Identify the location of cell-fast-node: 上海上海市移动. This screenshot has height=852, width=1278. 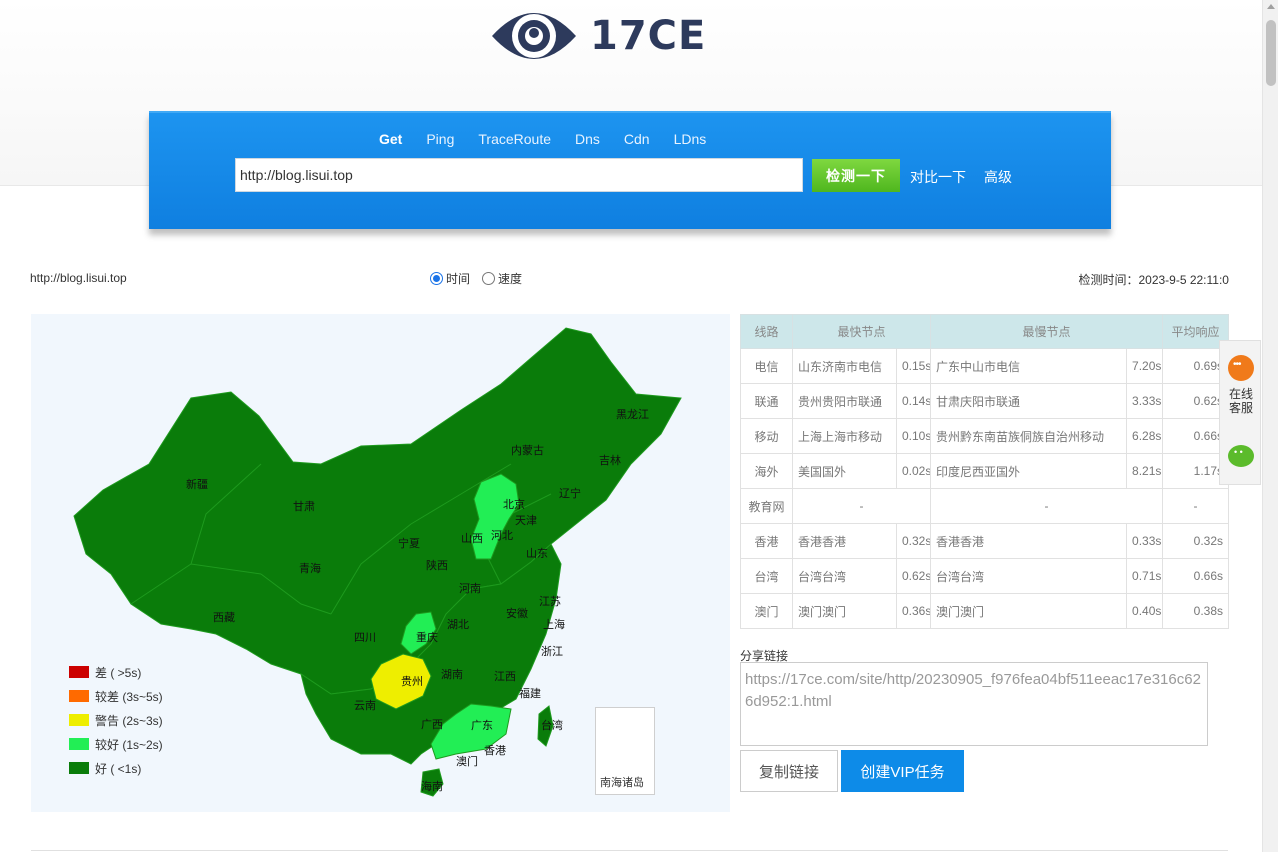
(844, 436).